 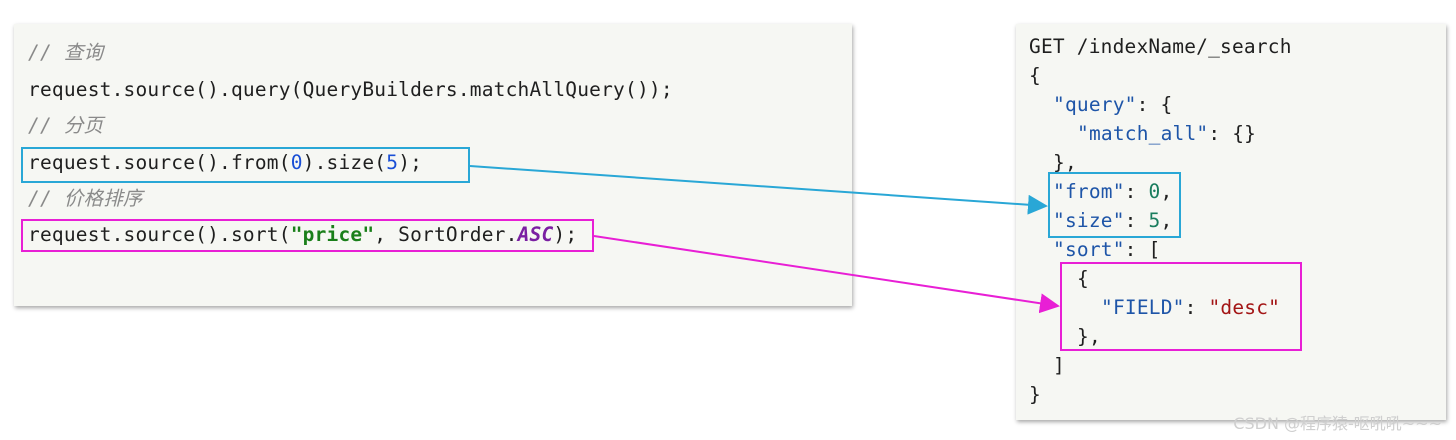 What do you see at coordinates (1337, 423) in the screenshot?
I see `watermark: CSDN @程序猿-呕吼吼~~~` at bounding box center [1337, 423].